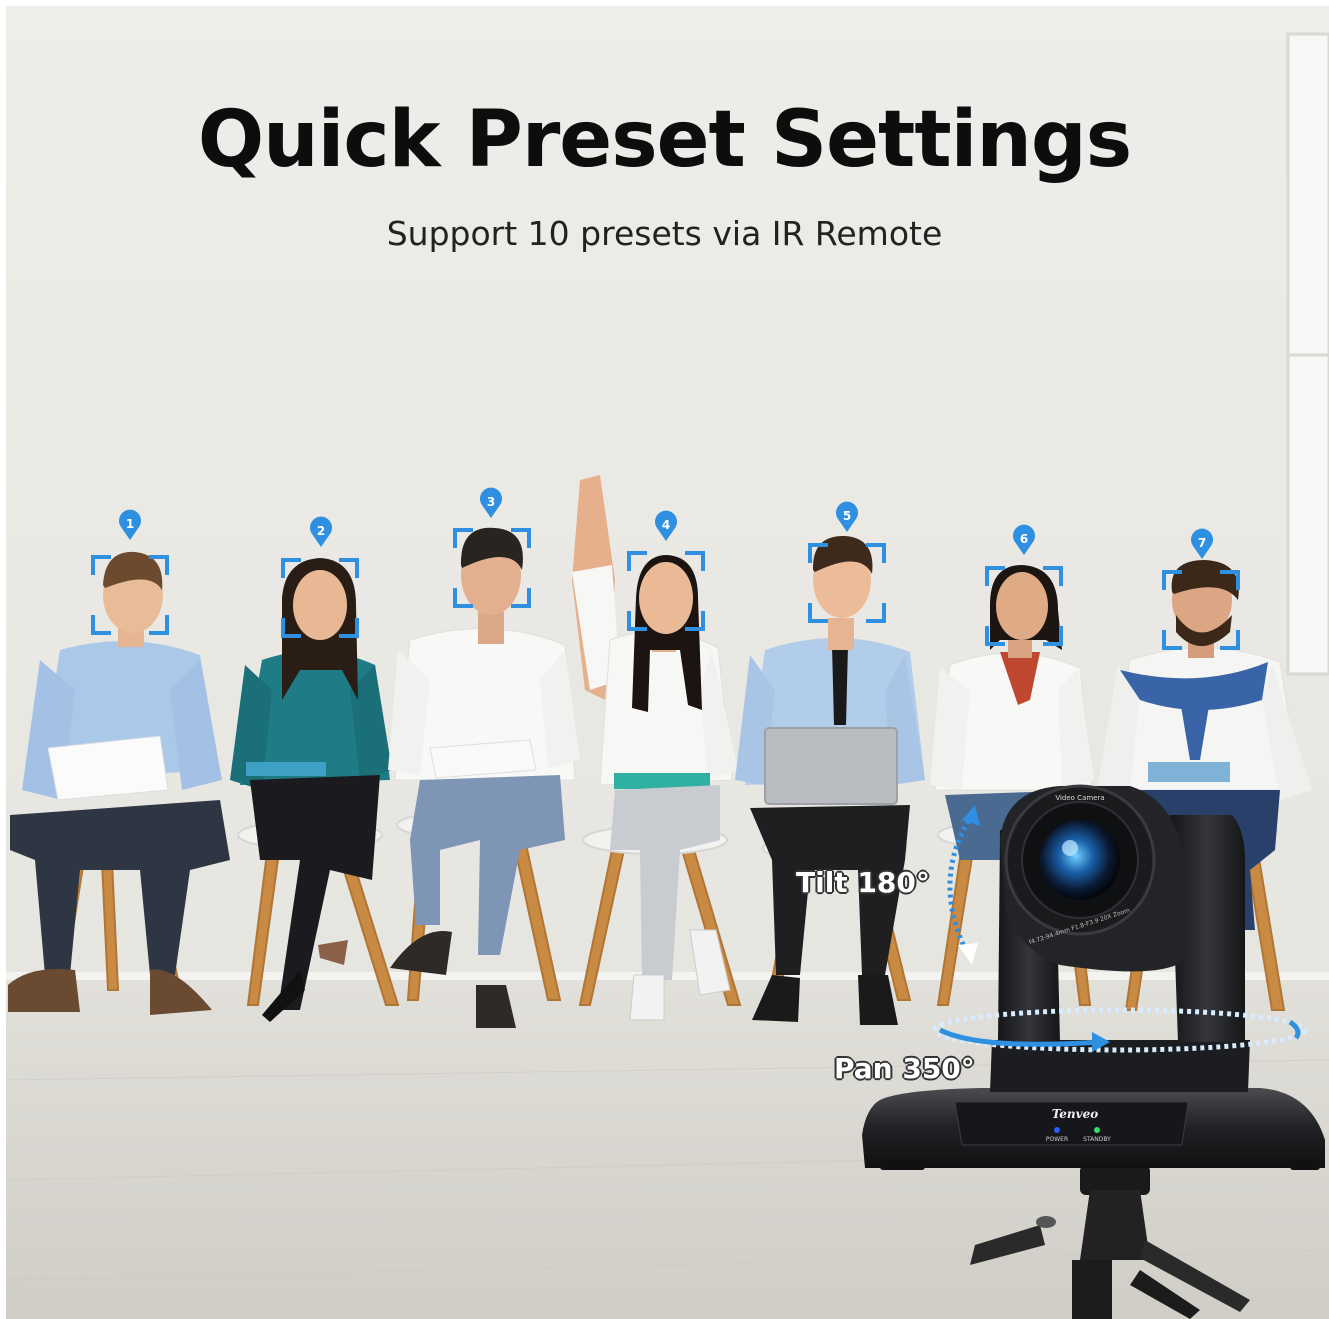 The height and width of the screenshot is (1319, 1329). I want to click on page-title: Quick Preset Settings, so click(664, 140).